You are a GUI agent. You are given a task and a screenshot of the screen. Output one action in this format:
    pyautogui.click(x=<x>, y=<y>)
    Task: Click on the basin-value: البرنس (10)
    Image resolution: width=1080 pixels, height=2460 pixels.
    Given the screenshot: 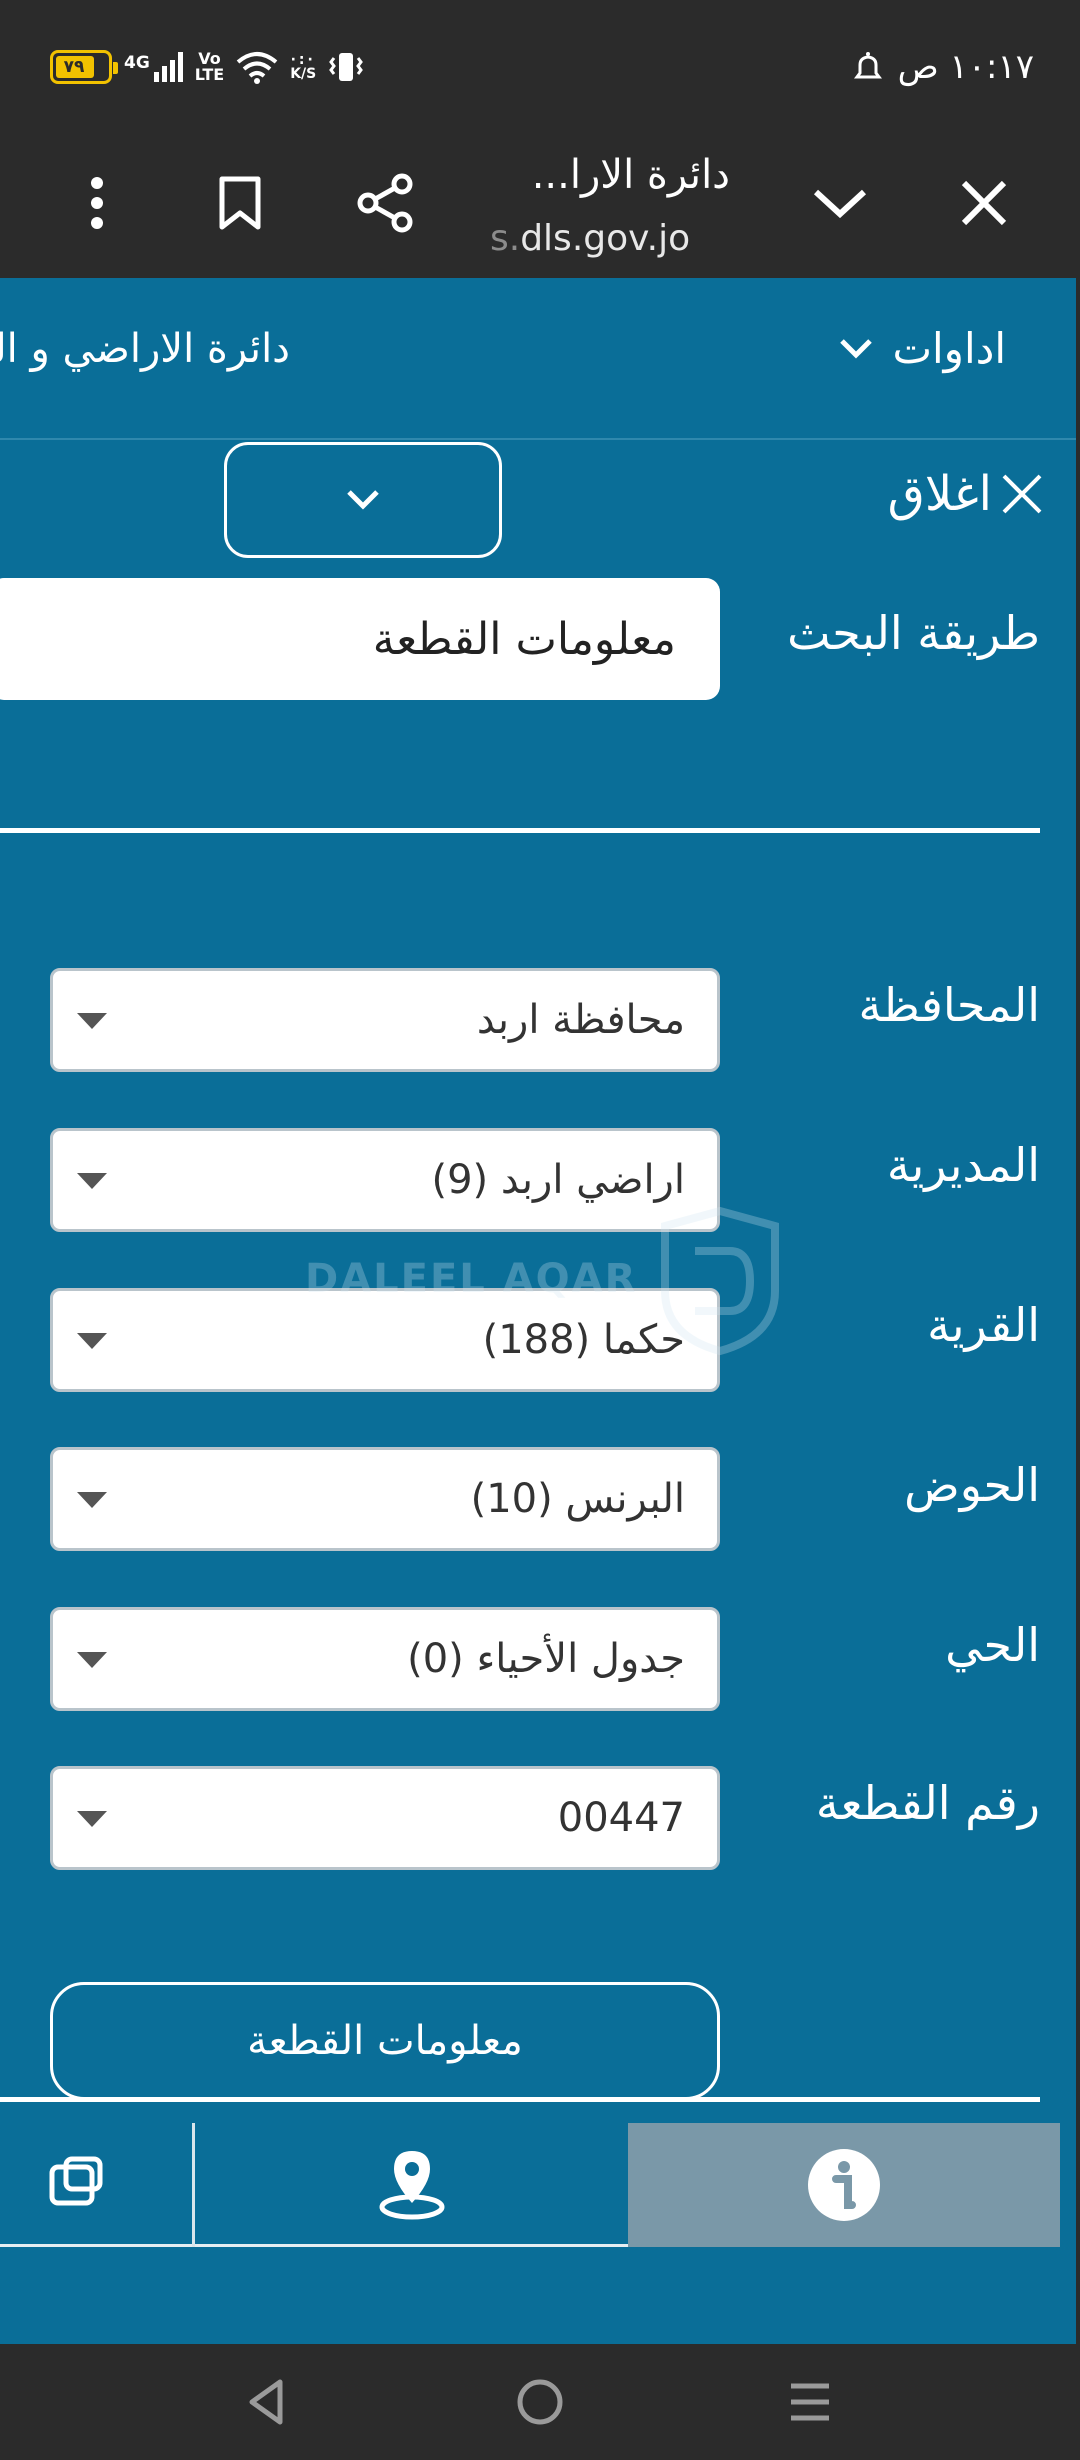 What is the action you would take?
    pyautogui.click(x=577, y=1499)
    